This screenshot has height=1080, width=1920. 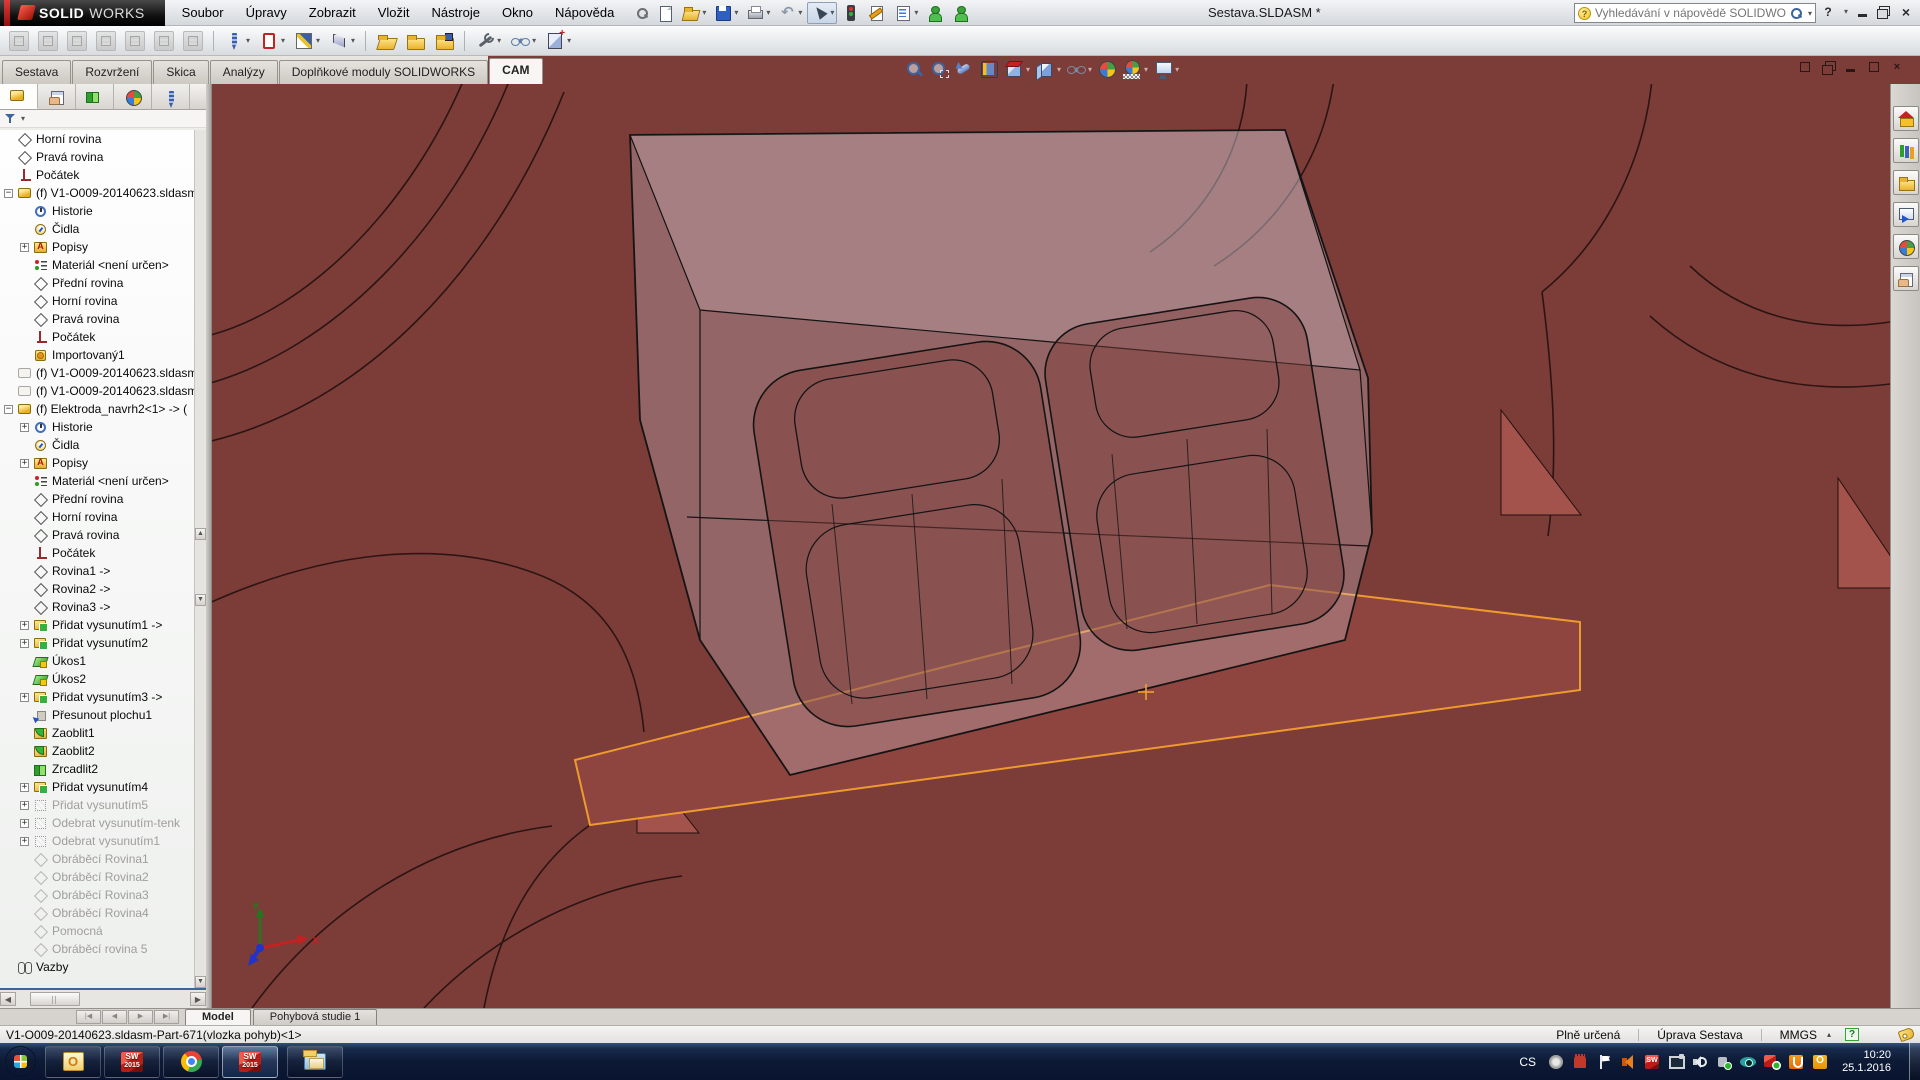 What do you see at coordinates (456, 12) in the screenshot?
I see `menu-nastroje: Nástroje` at bounding box center [456, 12].